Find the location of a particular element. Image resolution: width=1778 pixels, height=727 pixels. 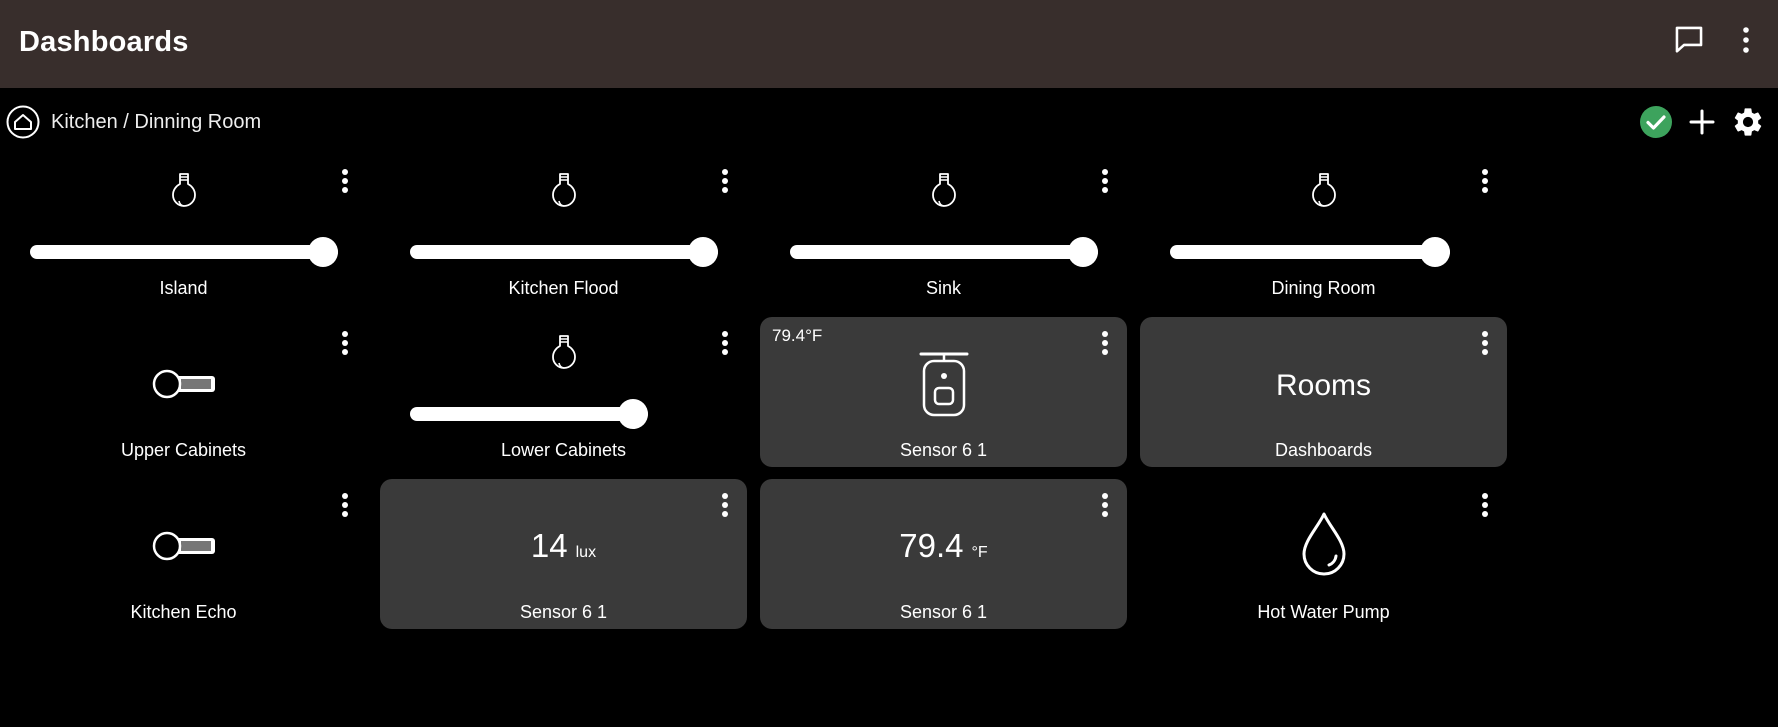

tile-label: Upper Cabinets is located at coordinates (183, 450).